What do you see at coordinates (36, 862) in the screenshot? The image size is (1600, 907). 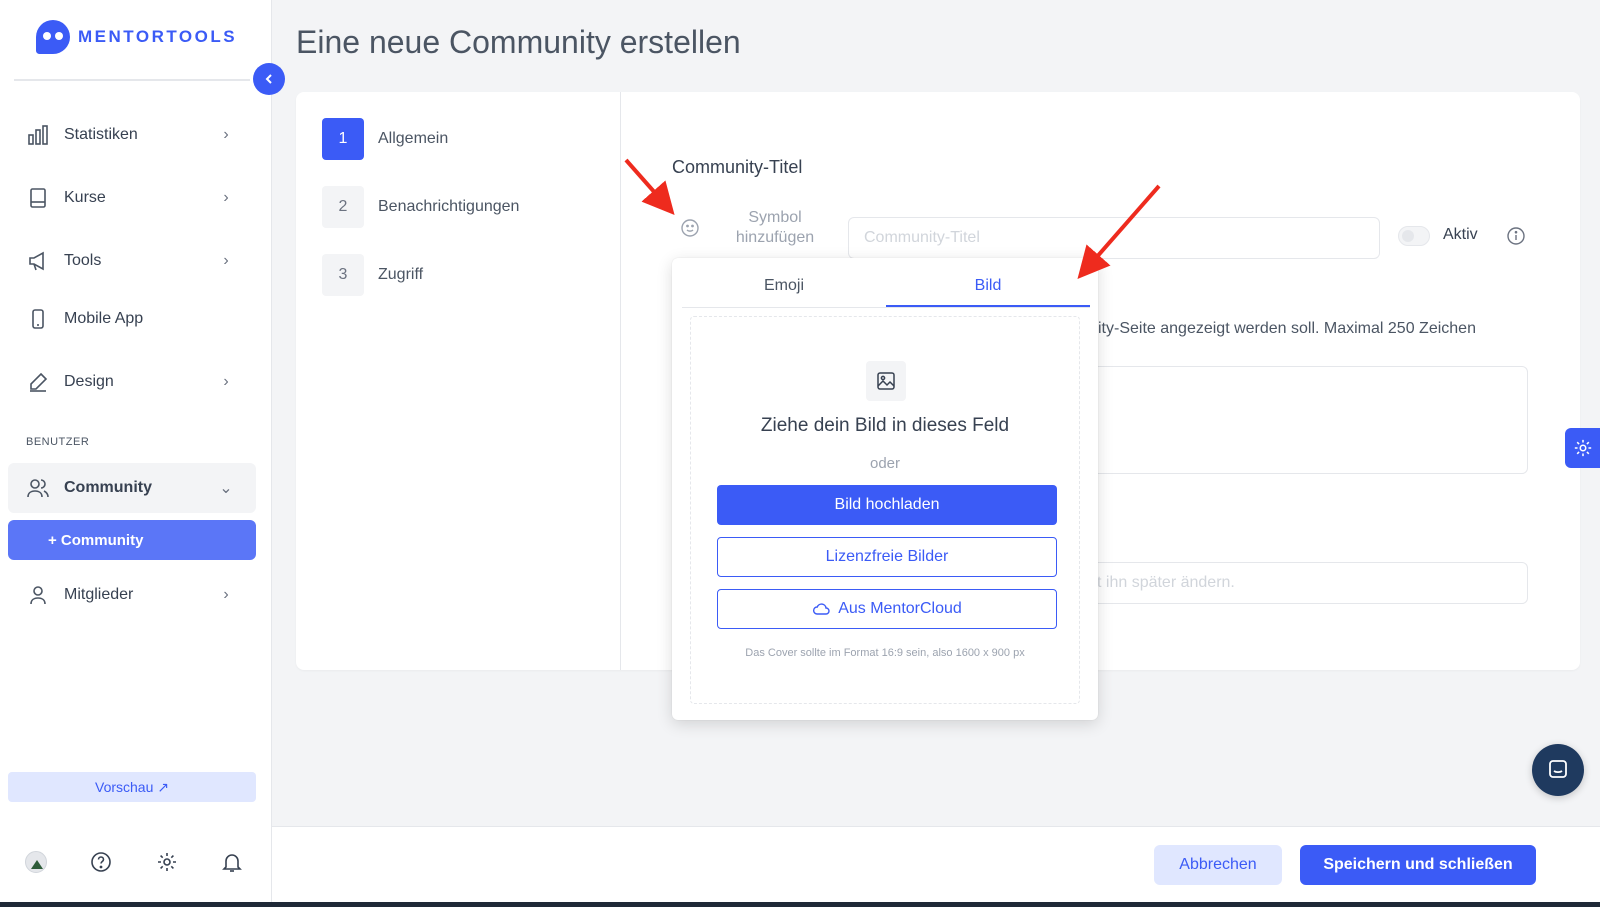 I see `avatar` at bounding box center [36, 862].